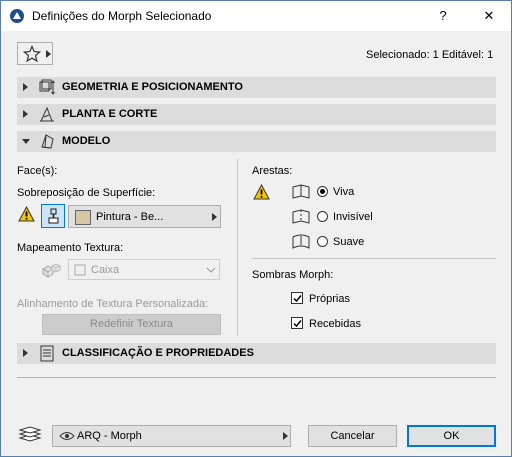  What do you see at coordinates (152, 87) in the screenshot?
I see `section-geometry-label: GEOMETRIA E POSICIONAMENTO` at bounding box center [152, 87].